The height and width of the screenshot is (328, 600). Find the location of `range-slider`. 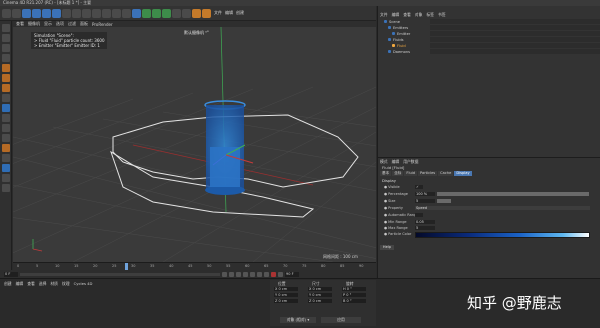

range-slider is located at coordinates (120, 274).